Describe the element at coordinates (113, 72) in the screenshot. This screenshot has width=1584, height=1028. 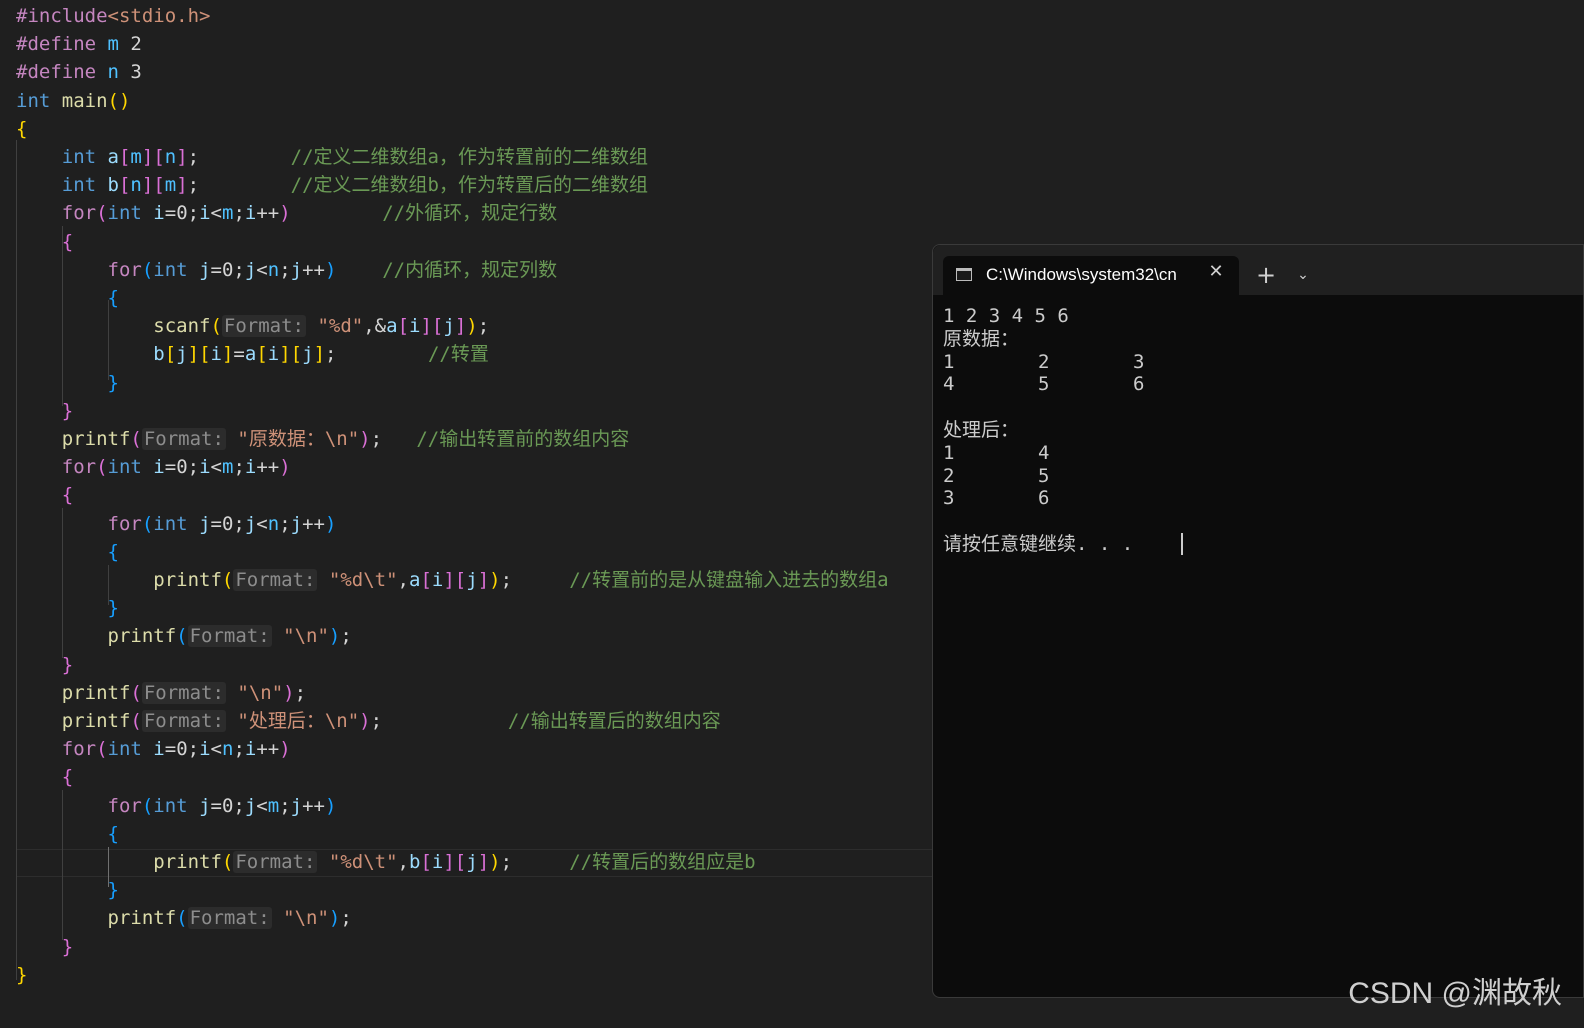
I see `code-token: n` at that location.